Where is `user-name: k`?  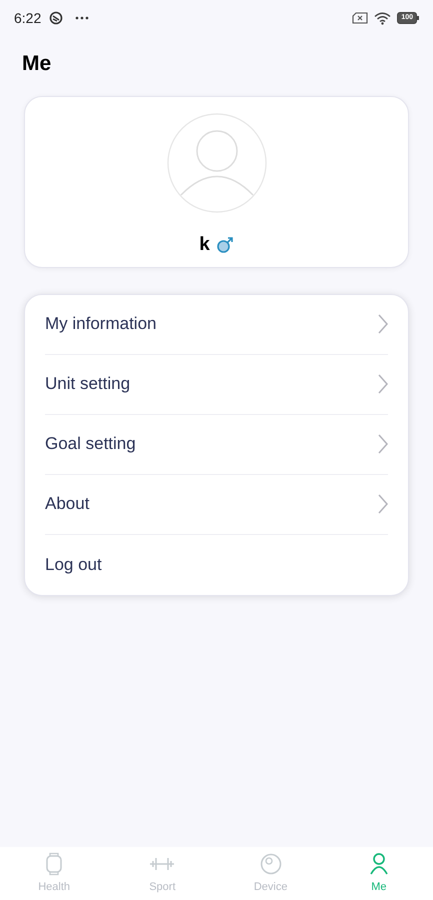
user-name: k is located at coordinates (204, 244).